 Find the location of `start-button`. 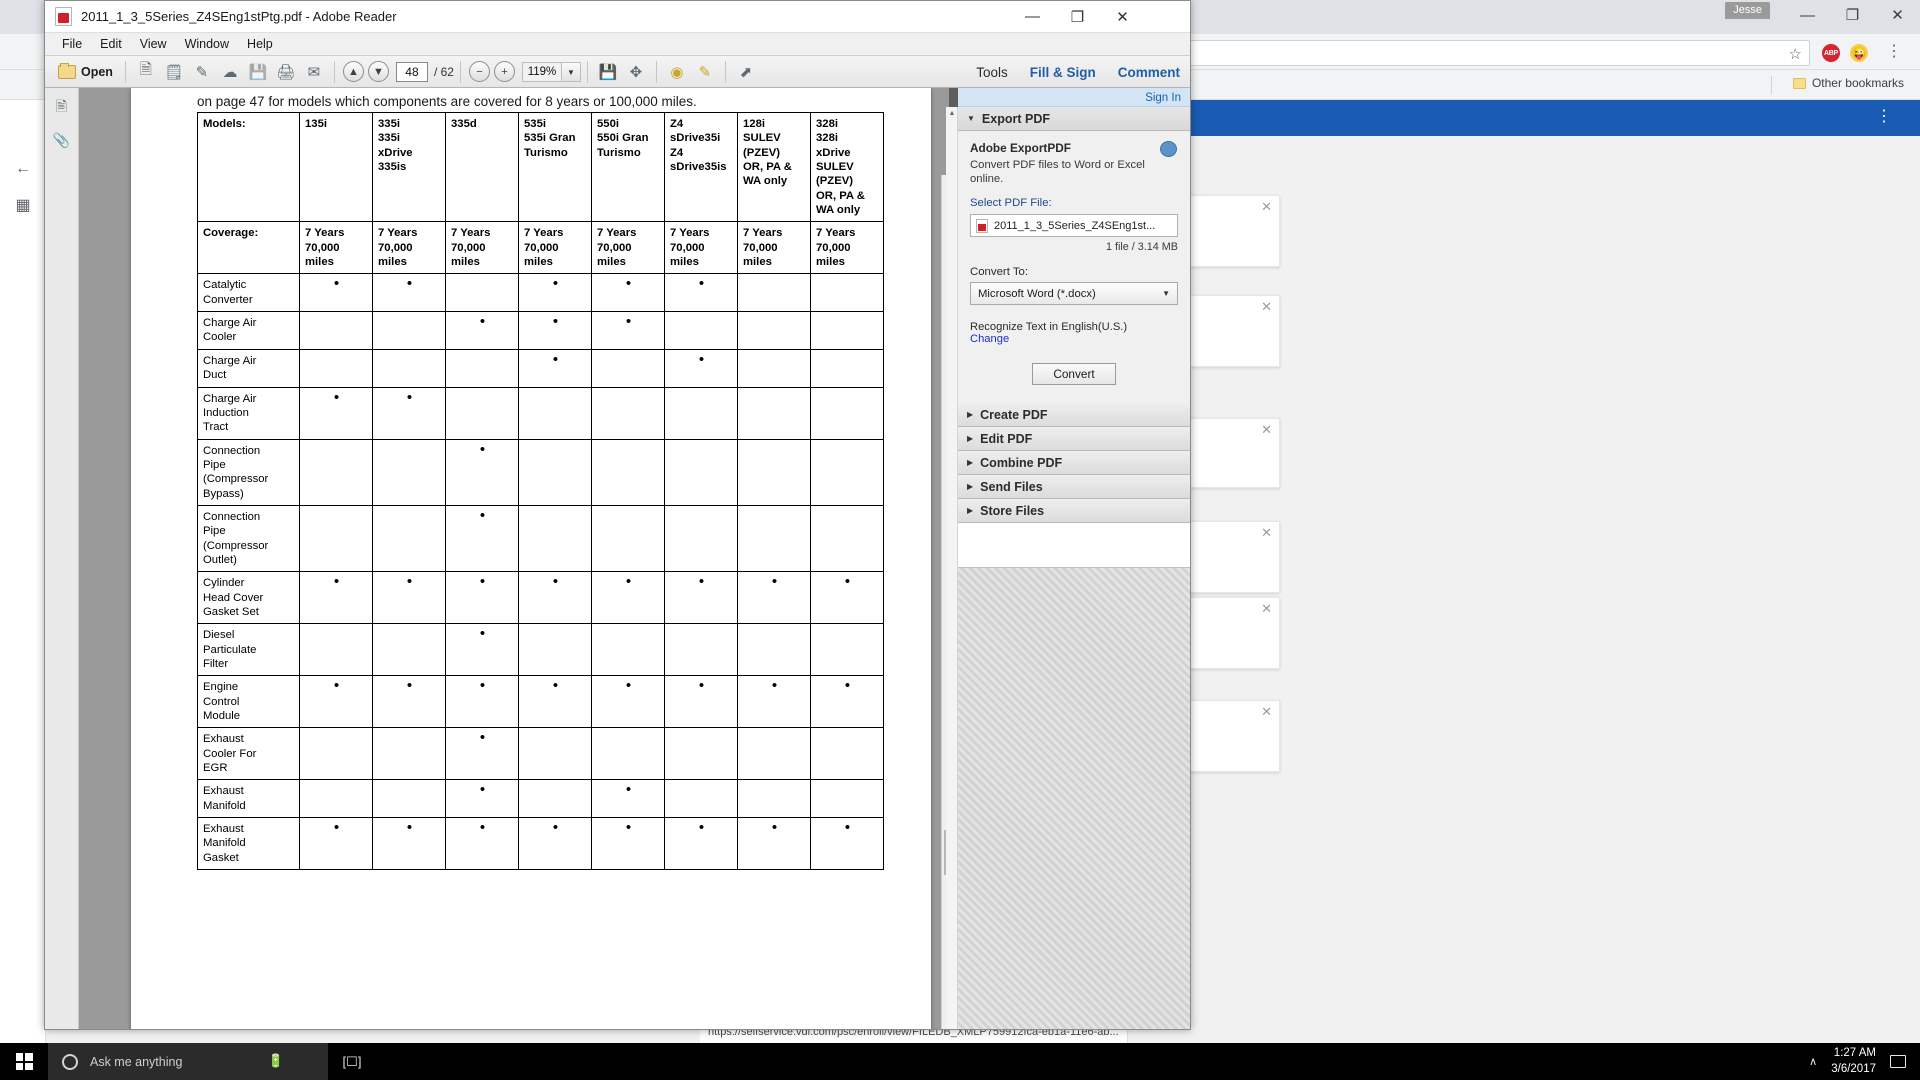

start-button is located at coordinates (24, 1061).